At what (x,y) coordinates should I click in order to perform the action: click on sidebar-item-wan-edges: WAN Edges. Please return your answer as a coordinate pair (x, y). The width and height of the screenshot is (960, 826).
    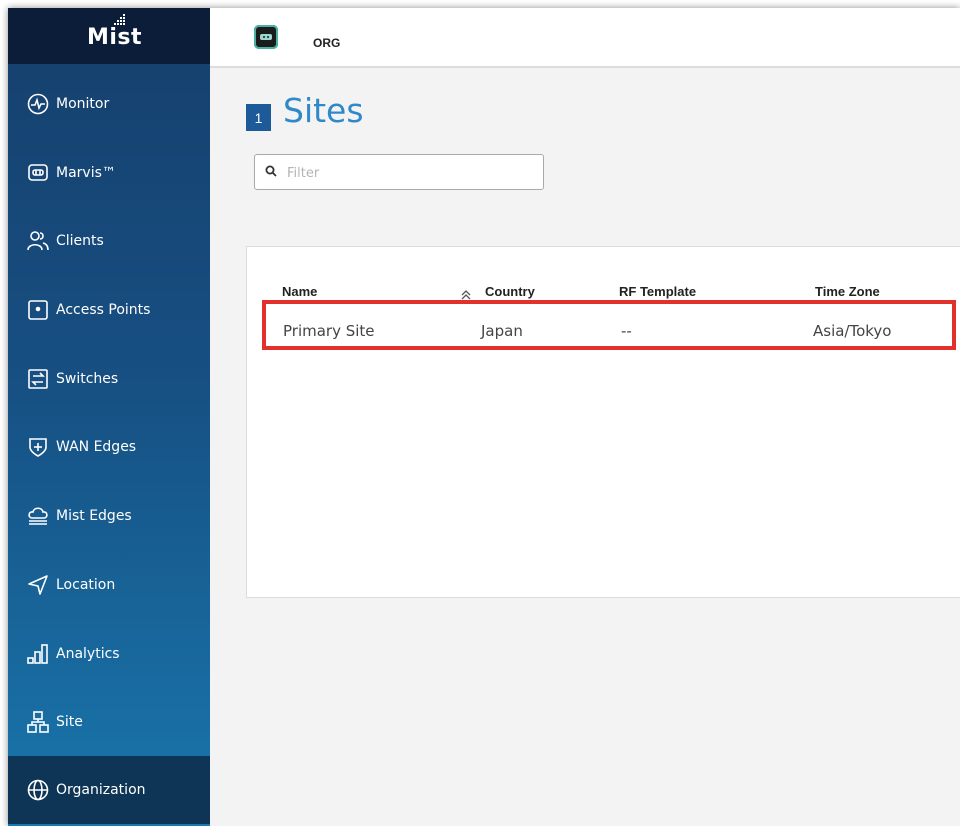
    Looking at the image, I should click on (109, 447).